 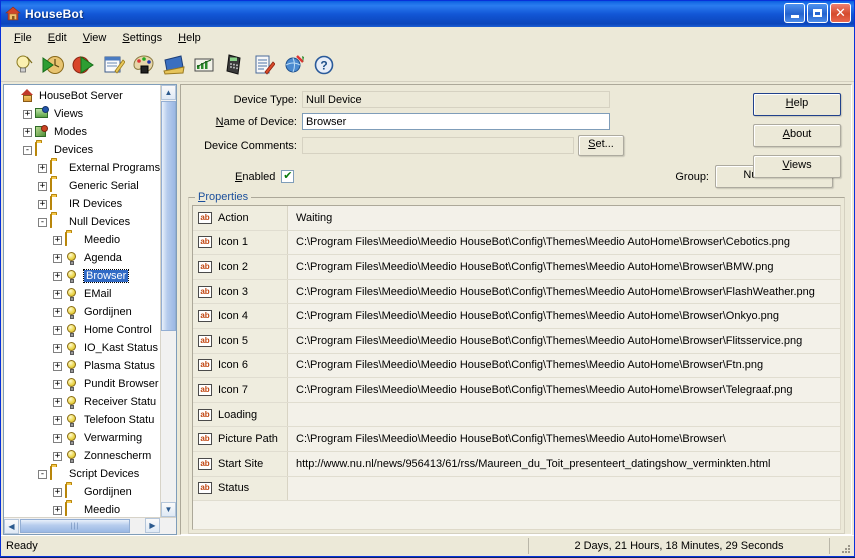 I want to click on enabled-checkbox: ✔, so click(x=288, y=176).